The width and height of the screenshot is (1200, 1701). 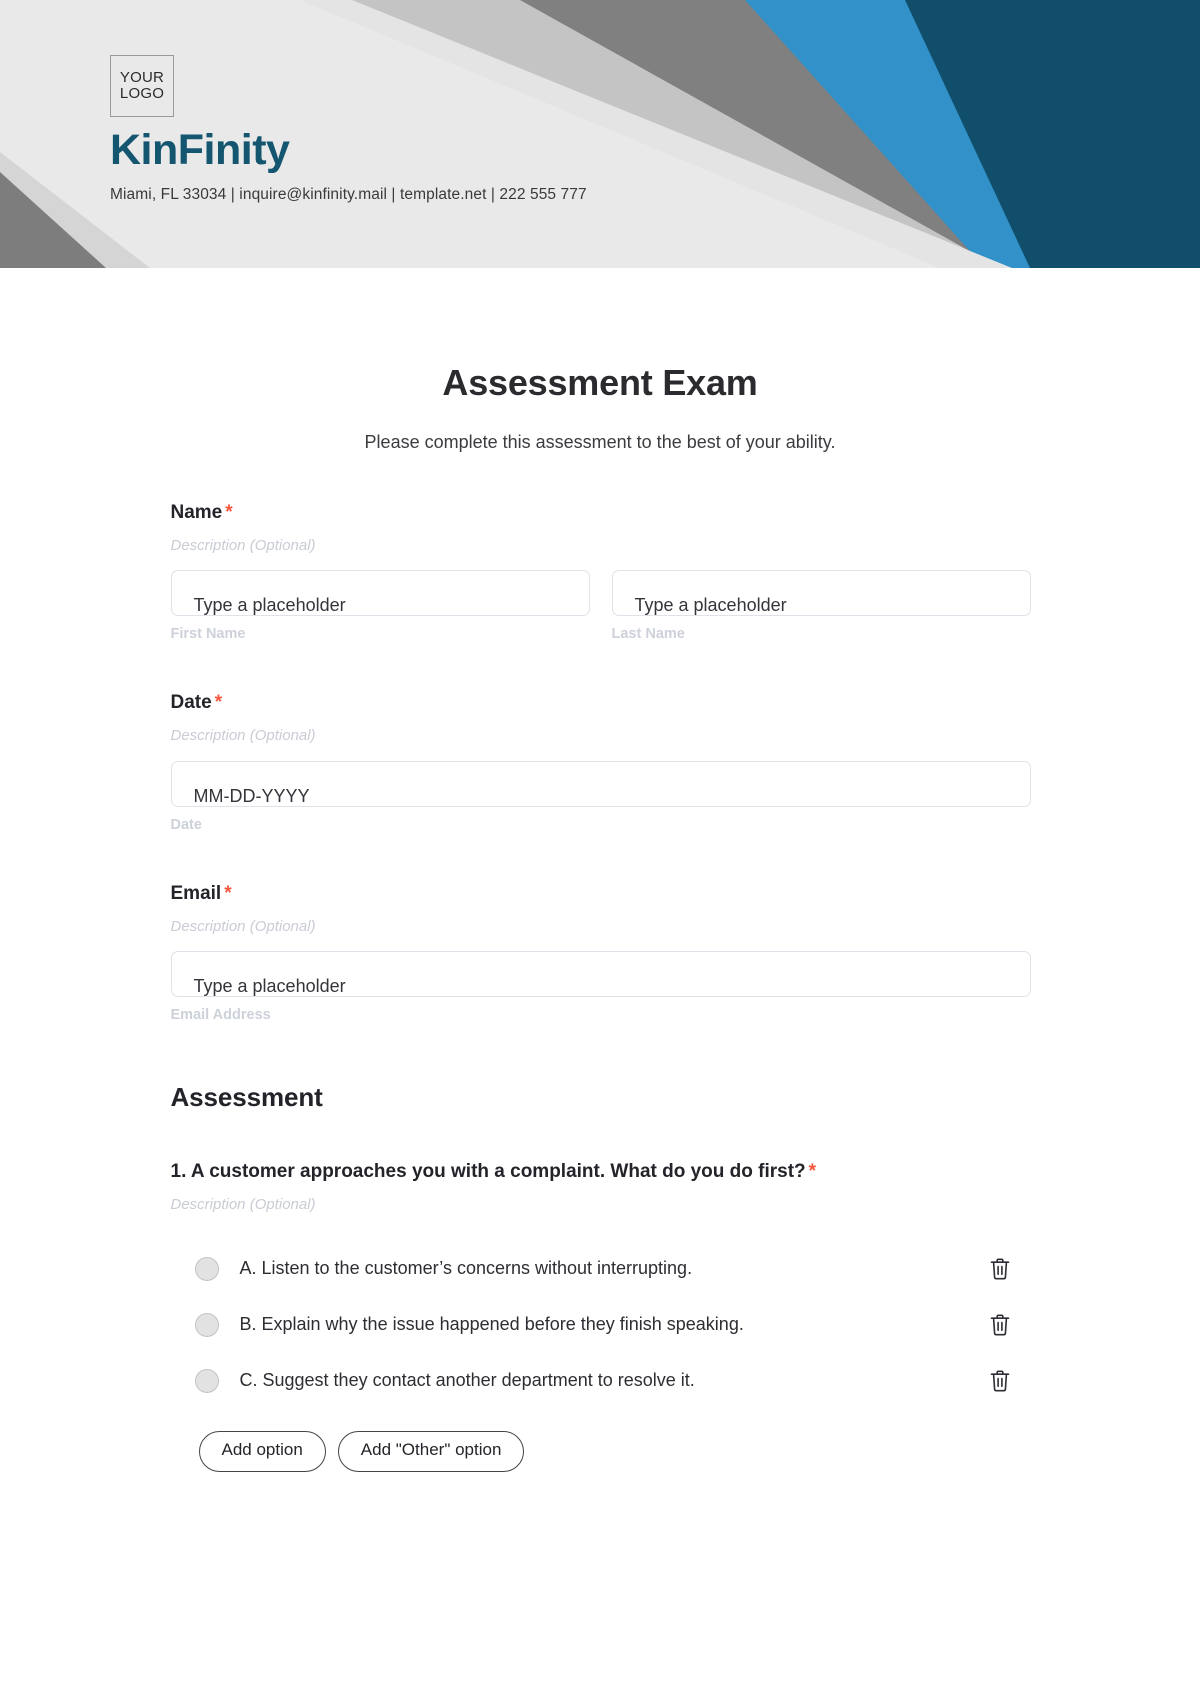 I want to click on email-sublabel: Email Address, so click(x=220, y=1015).